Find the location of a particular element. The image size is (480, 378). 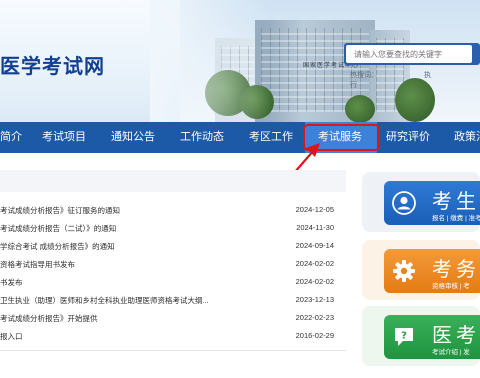

news-title: 报入口 is located at coordinates (11, 336).